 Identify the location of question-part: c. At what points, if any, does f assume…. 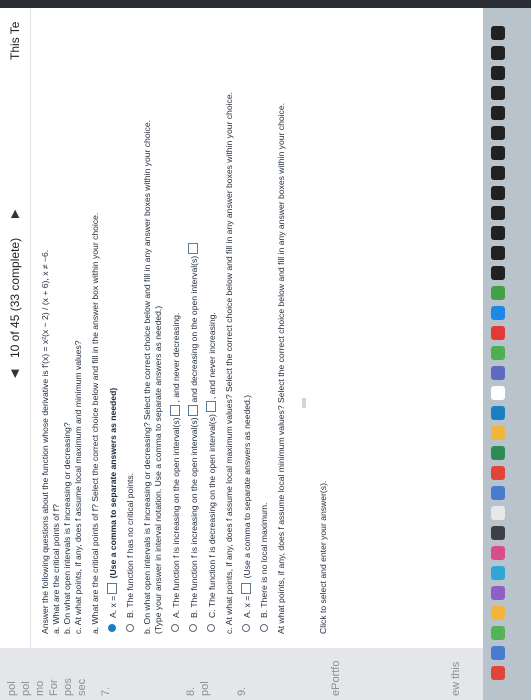
(78, 487).